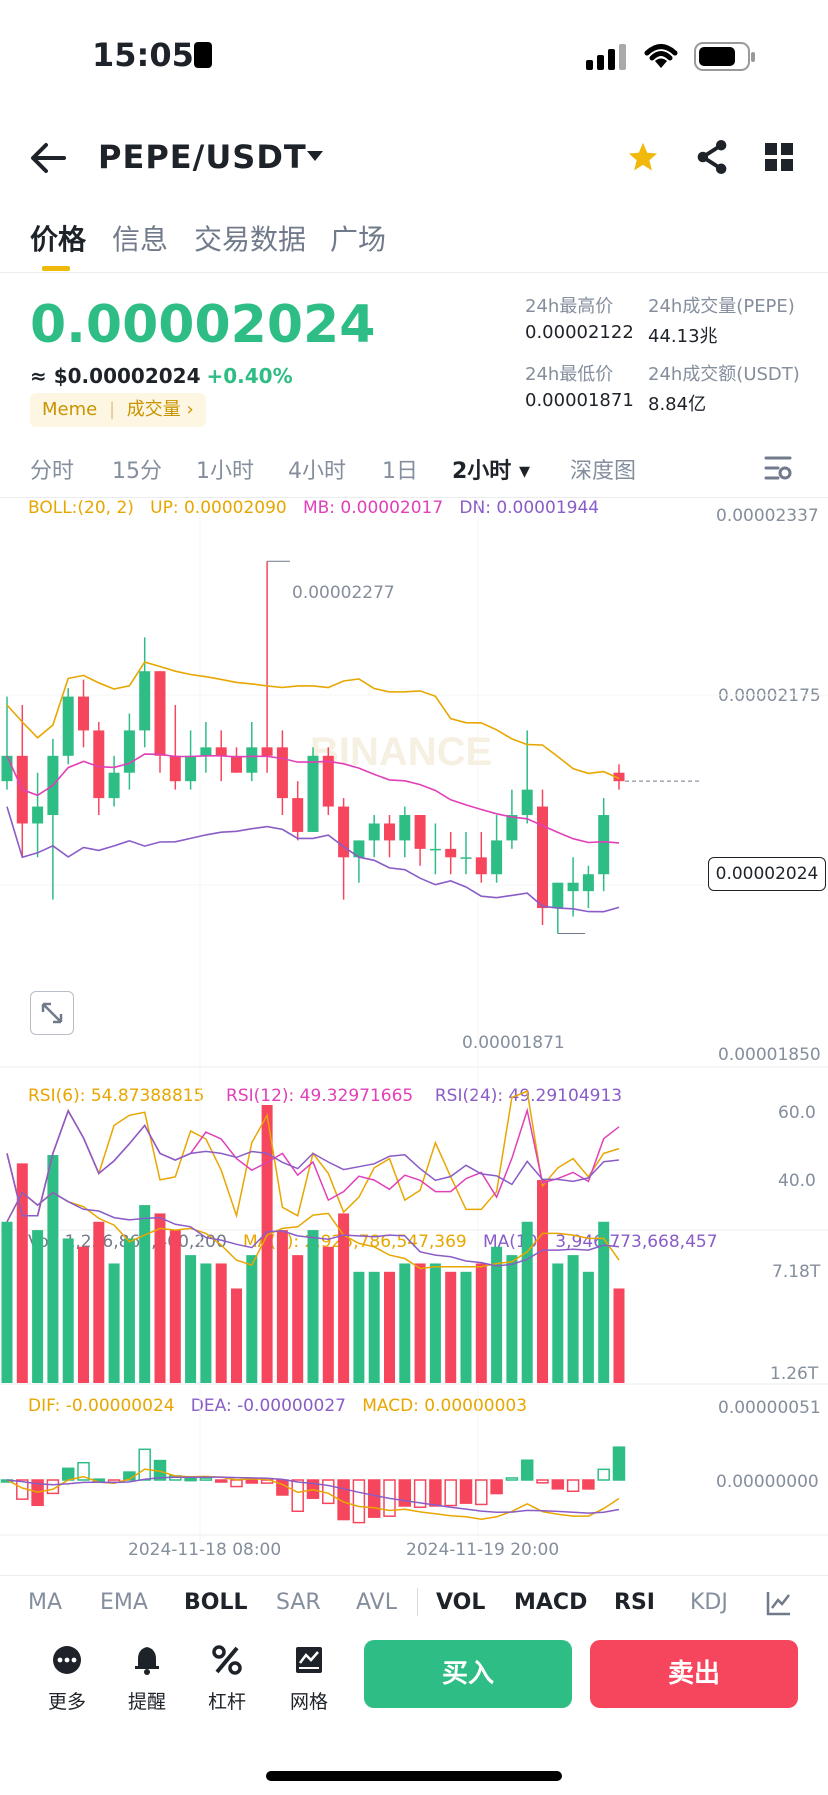 The image size is (828, 1795). I want to click on indicator-macd: MACD, so click(550, 1602).